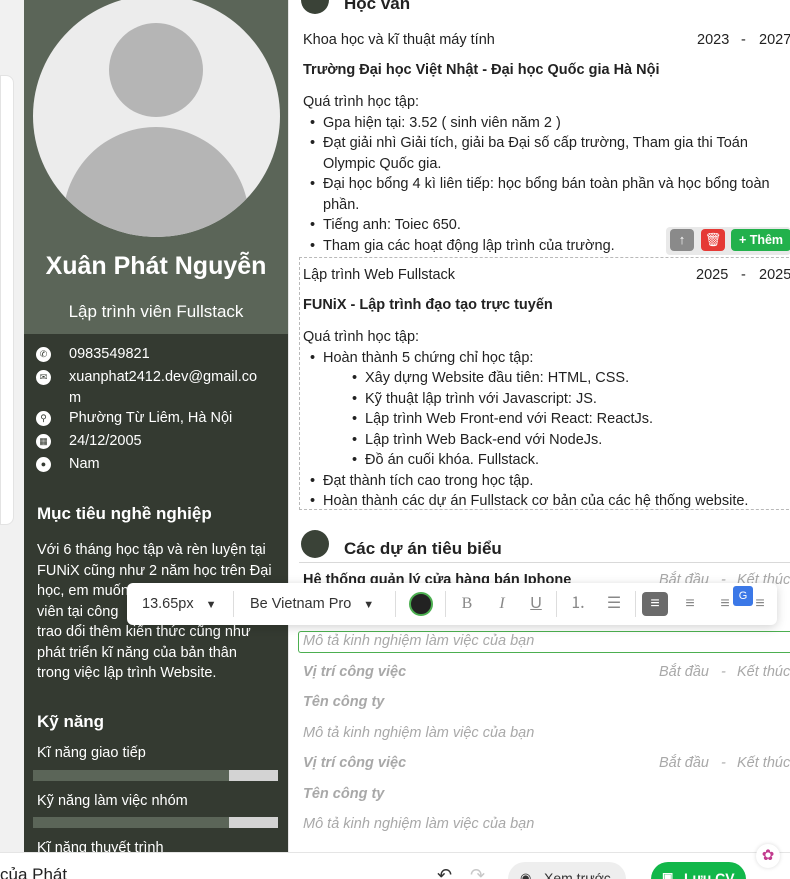 The height and width of the screenshot is (879, 790). I want to click on education-school: FUNiX - Lập trình đạo tạo trực tuyến, so click(428, 305).